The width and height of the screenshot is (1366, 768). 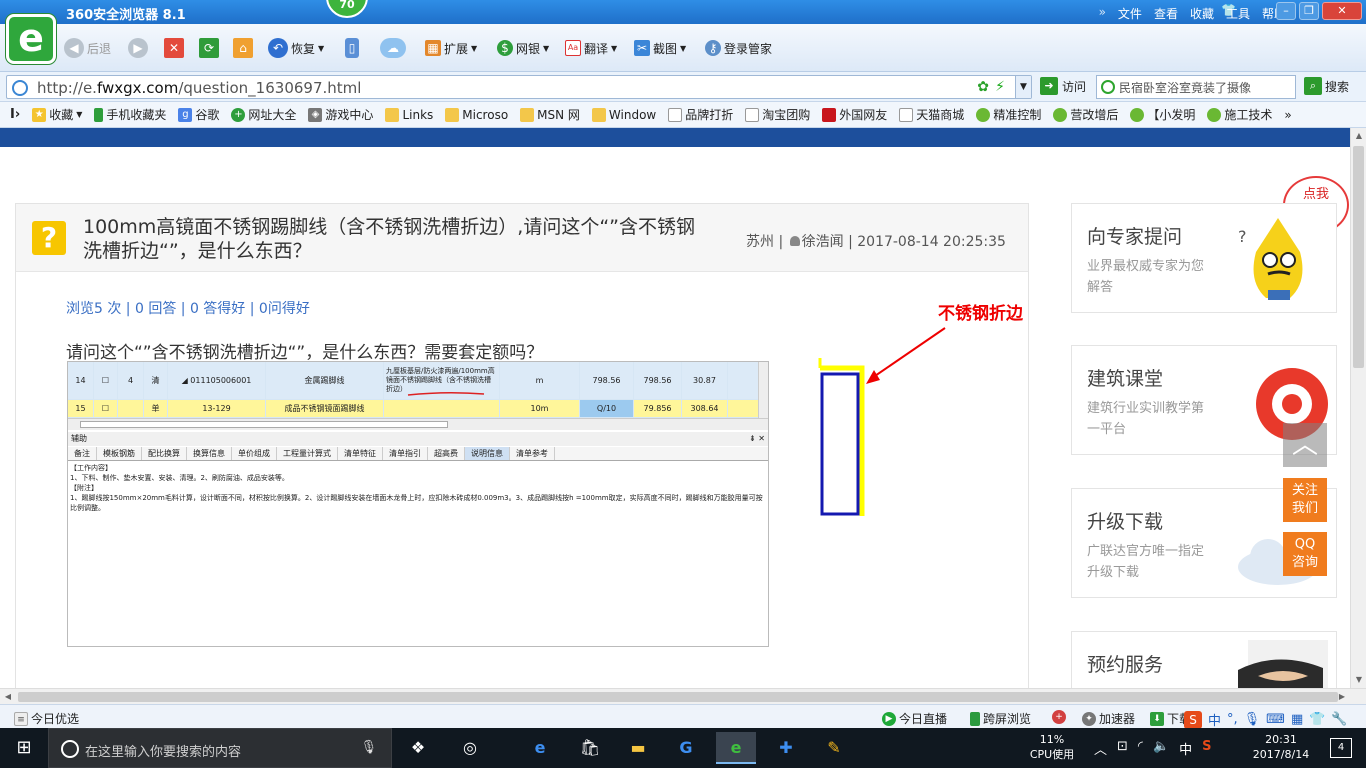 I want to click on taskbar-search: 在这里输入你要搜索的内容 🎙, so click(x=220, y=748).